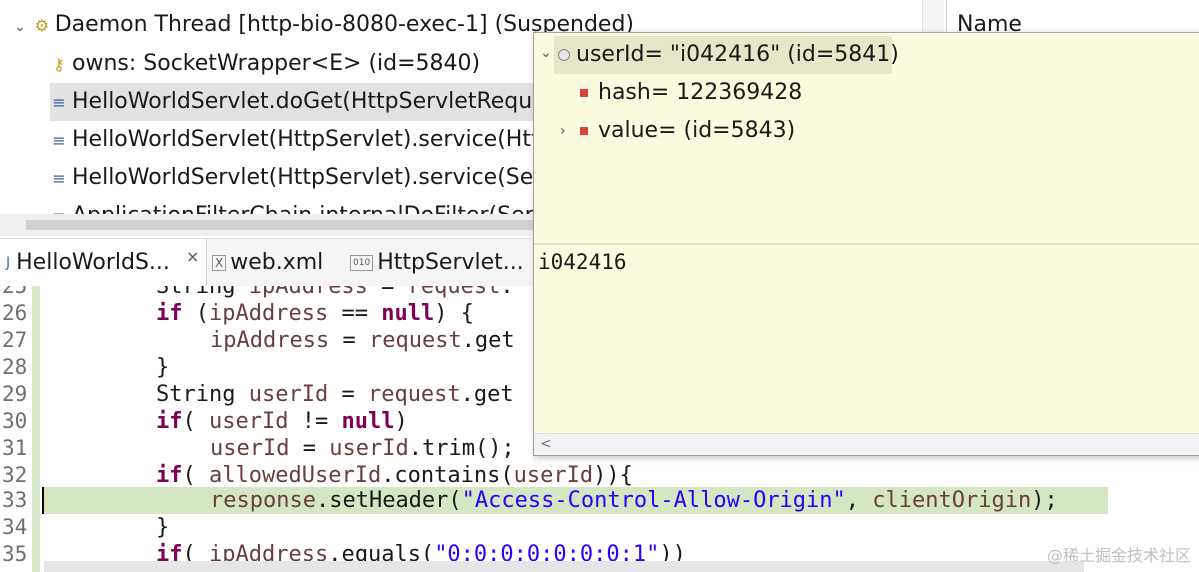 The image size is (1199, 572). I want to click on watermark: @稀土掘金技术社区, so click(1118, 555).